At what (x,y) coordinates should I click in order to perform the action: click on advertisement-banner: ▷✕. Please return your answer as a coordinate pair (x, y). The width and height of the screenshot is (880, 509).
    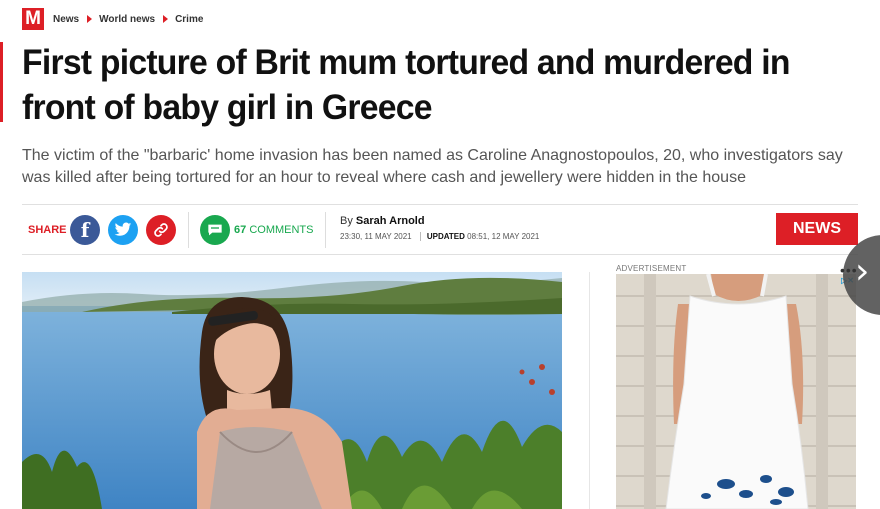
    Looking at the image, I should click on (736, 391).